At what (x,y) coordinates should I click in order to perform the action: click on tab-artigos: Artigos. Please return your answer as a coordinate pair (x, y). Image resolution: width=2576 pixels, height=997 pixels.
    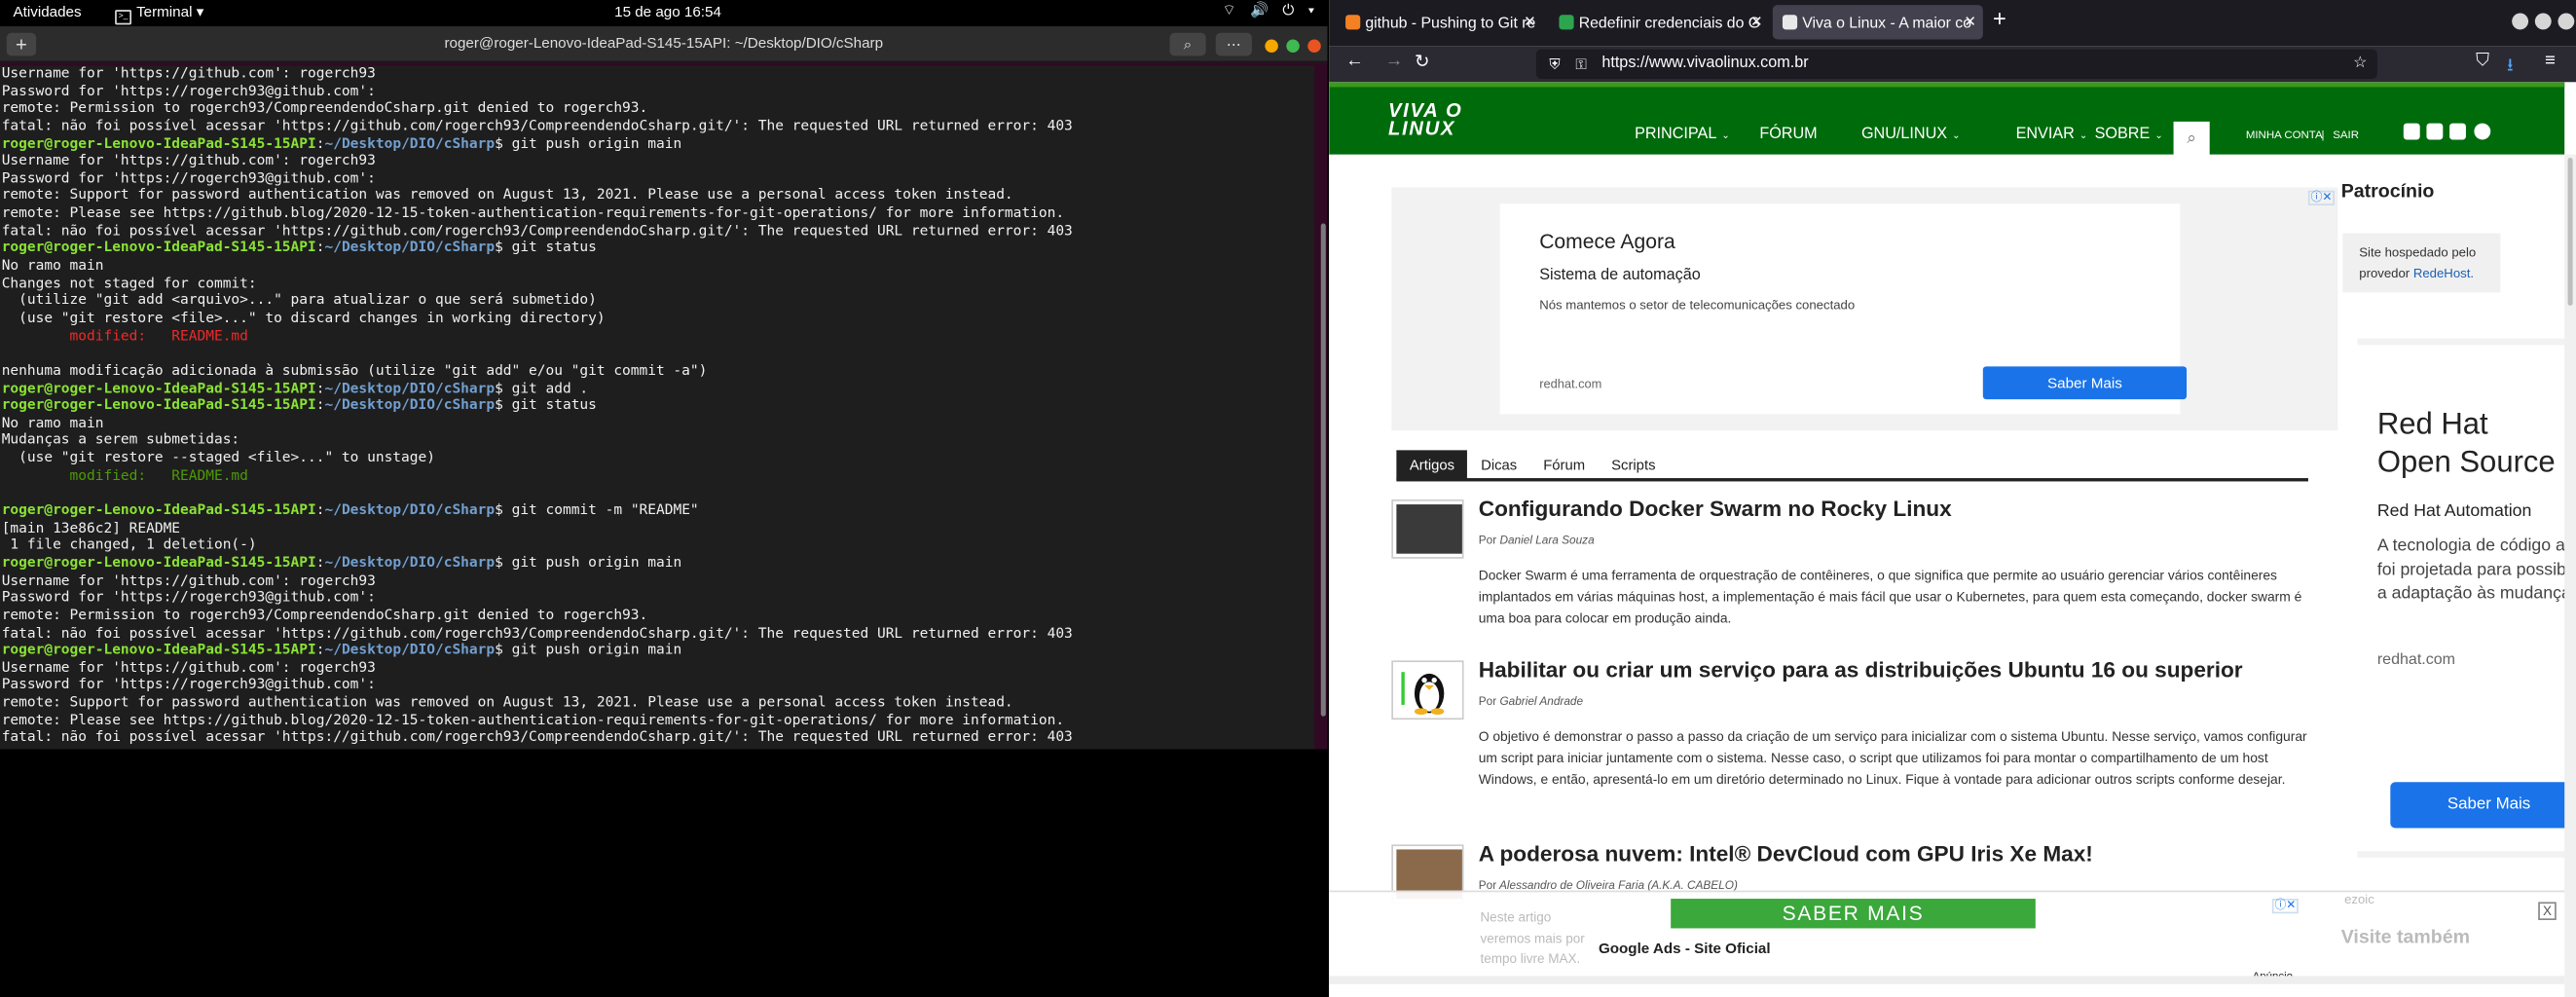
    Looking at the image, I should click on (1432, 465).